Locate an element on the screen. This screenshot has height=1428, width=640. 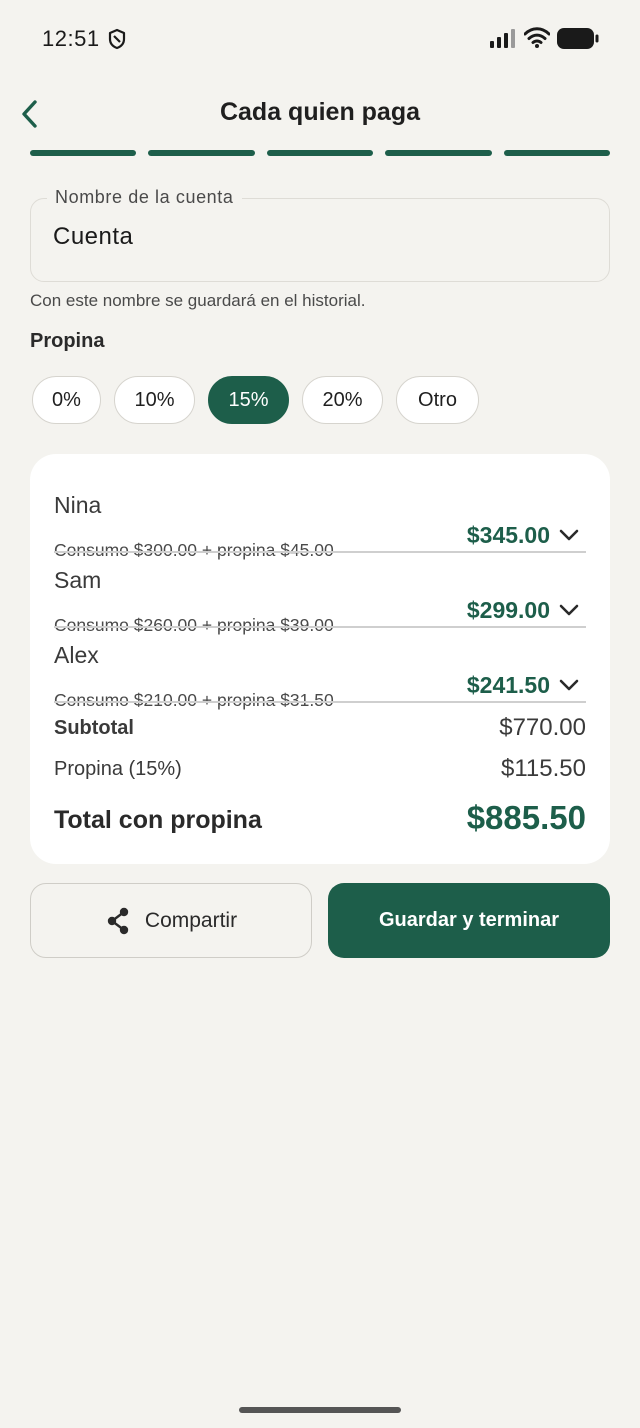
save-and-finish-button: Guardar y terminar is located at coordinates (469, 920).